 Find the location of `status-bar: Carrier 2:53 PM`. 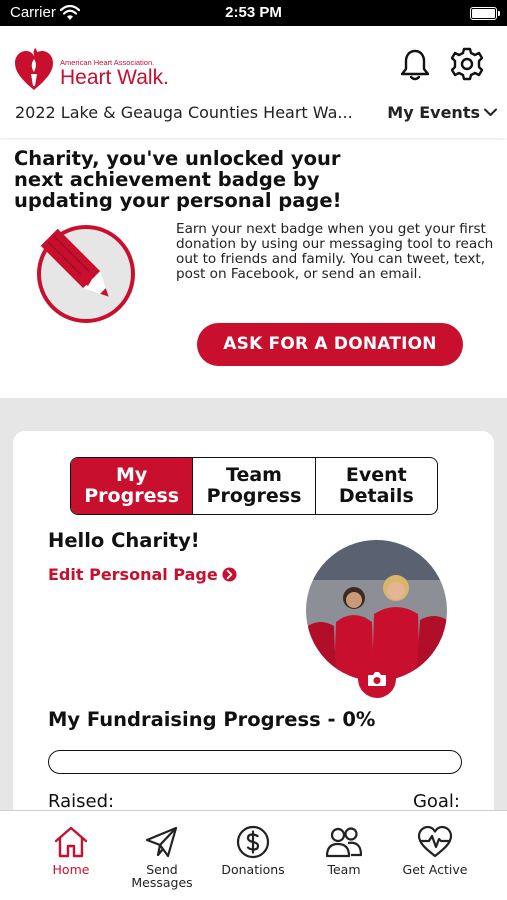

status-bar: Carrier 2:53 PM is located at coordinates (253, 13).